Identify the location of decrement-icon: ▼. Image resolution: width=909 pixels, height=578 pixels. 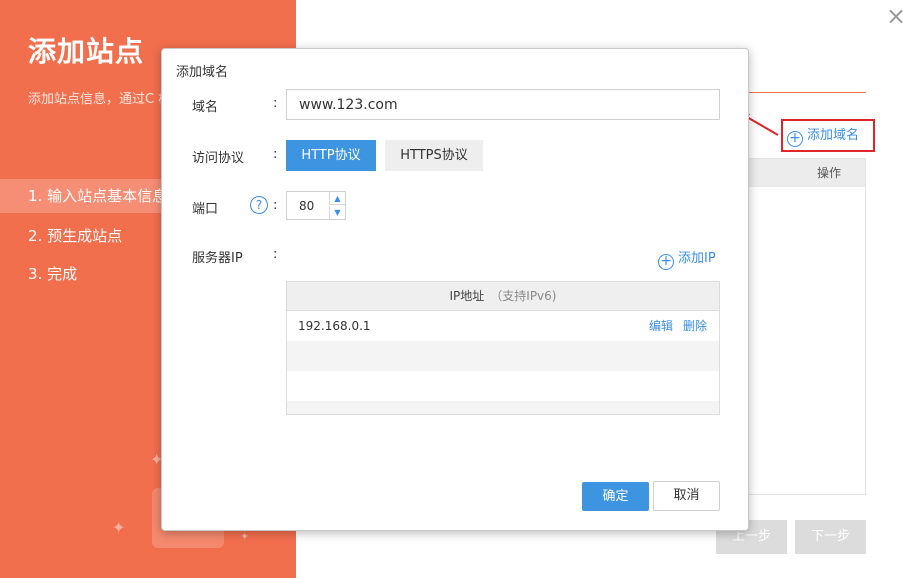
(337, 212).